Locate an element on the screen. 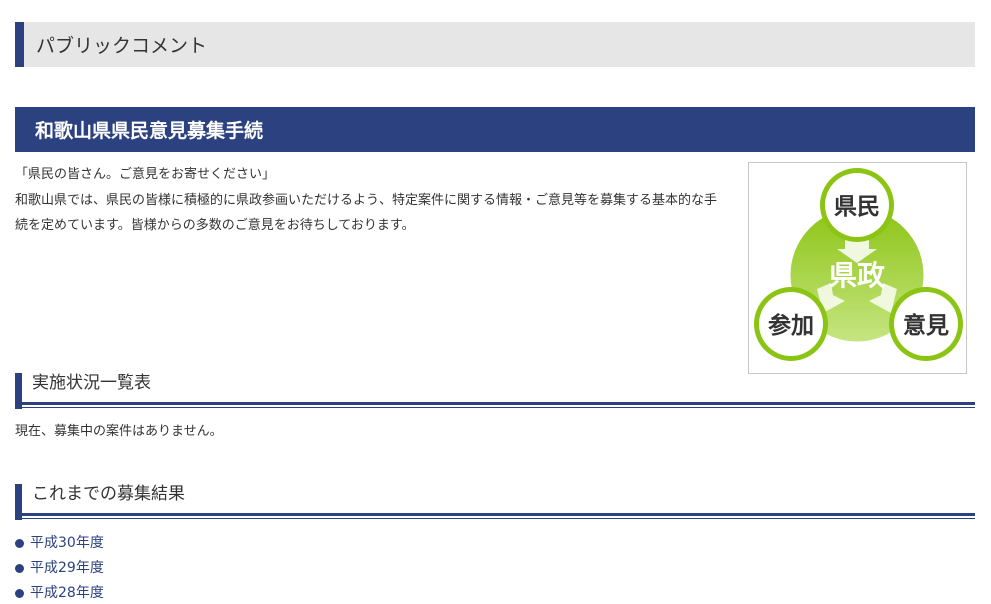  logo-right-label: 意見 is located at coordinates (926, 325).